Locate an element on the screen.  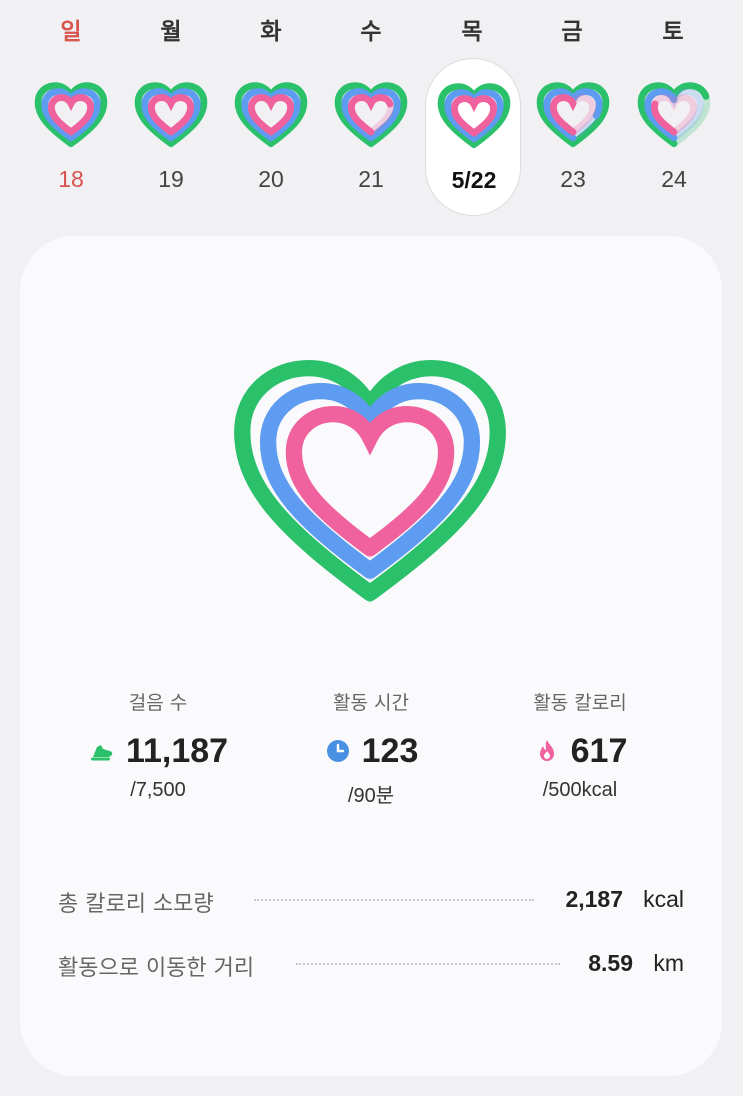
distance-row: 활동으로 이동한 거리 8.59 km is located at coordinates (371, 964).